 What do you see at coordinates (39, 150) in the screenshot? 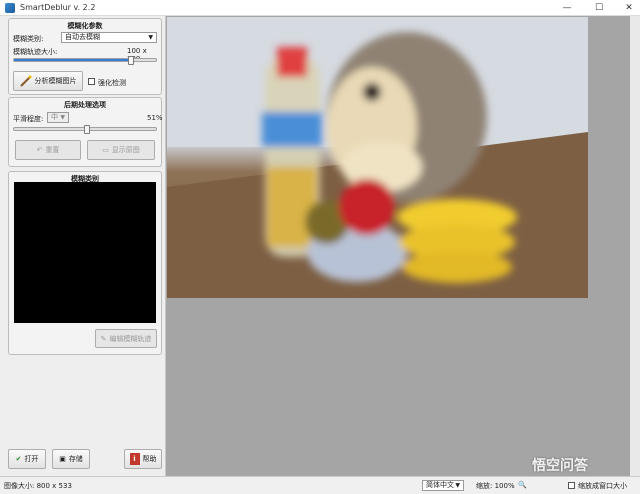
I see `undo-icon: ↶` at bounding box center [39, 150].